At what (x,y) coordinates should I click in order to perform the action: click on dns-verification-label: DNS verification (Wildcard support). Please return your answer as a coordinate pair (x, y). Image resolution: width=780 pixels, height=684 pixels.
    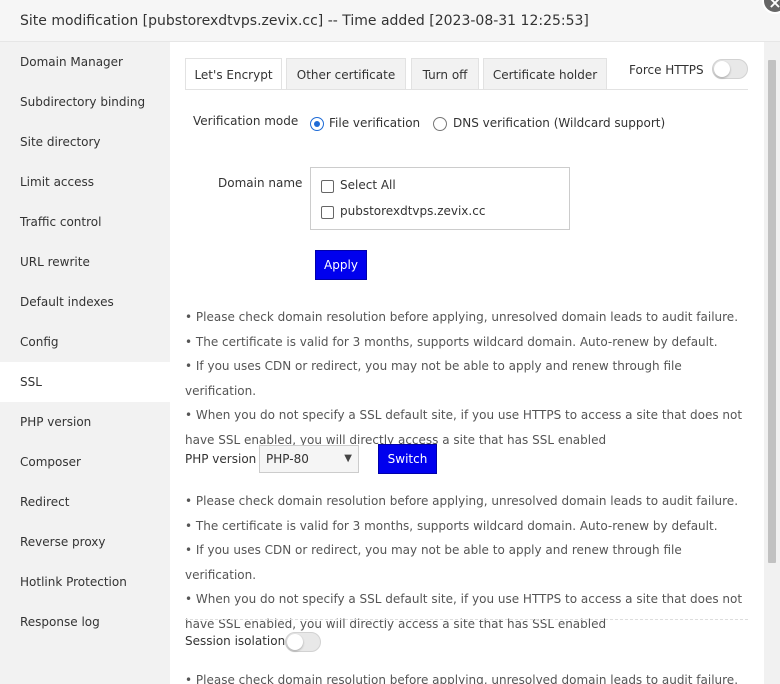
    Looking at the image, I should click on (559, 123).